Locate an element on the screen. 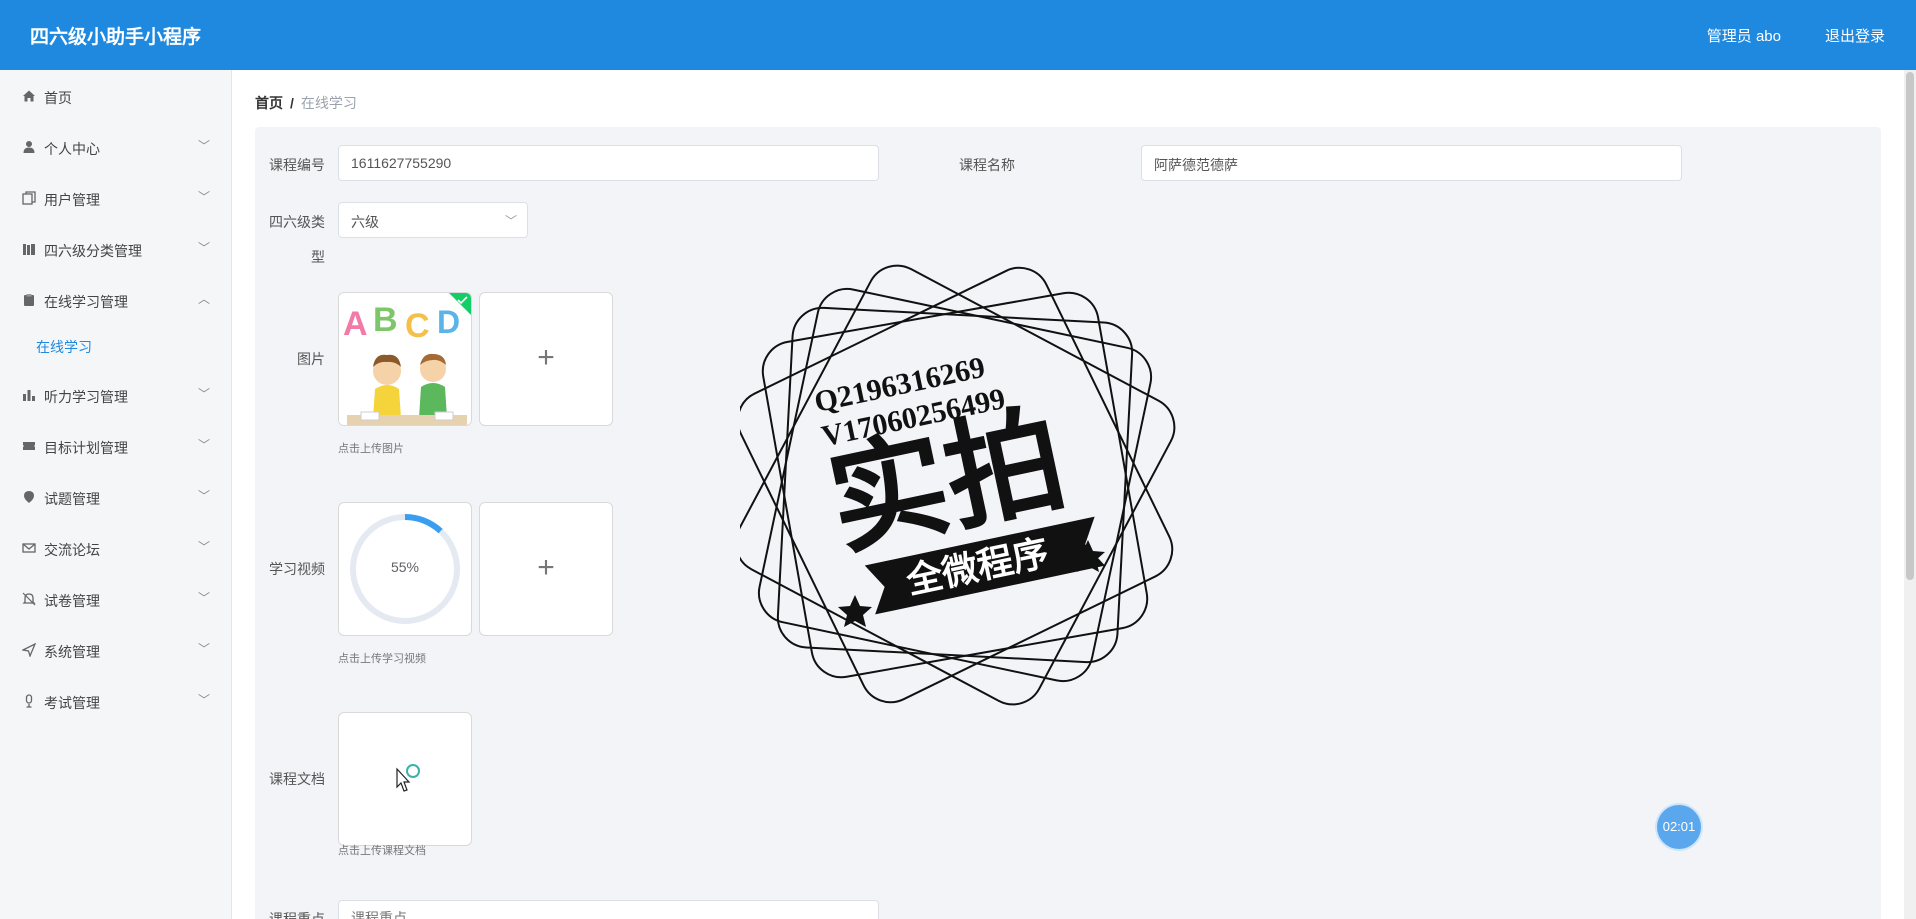 This screenshot has height=919, width=1916. sidebar-item-label: 试题管理 is located at coordinates (72, 499).